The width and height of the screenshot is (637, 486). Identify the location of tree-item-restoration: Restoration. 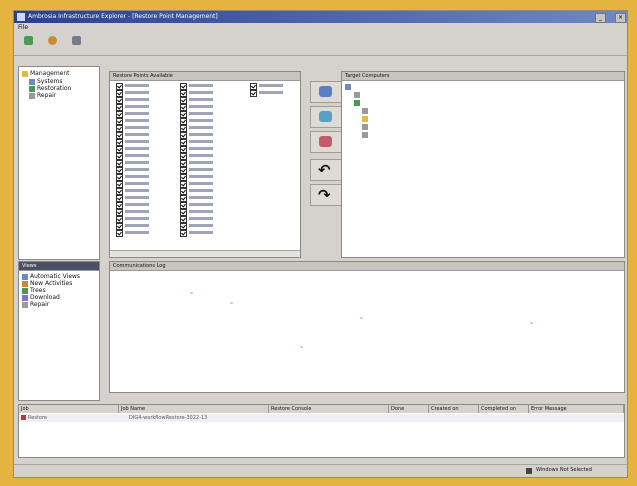
(50, 88).